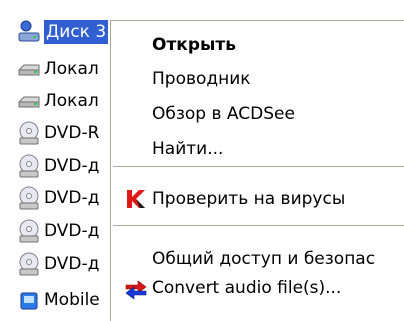  What do you see at coordinates (257, 79) in the screenshot?
I see `menu-item-explorer: Проводник` at bounding box center [257, 79].